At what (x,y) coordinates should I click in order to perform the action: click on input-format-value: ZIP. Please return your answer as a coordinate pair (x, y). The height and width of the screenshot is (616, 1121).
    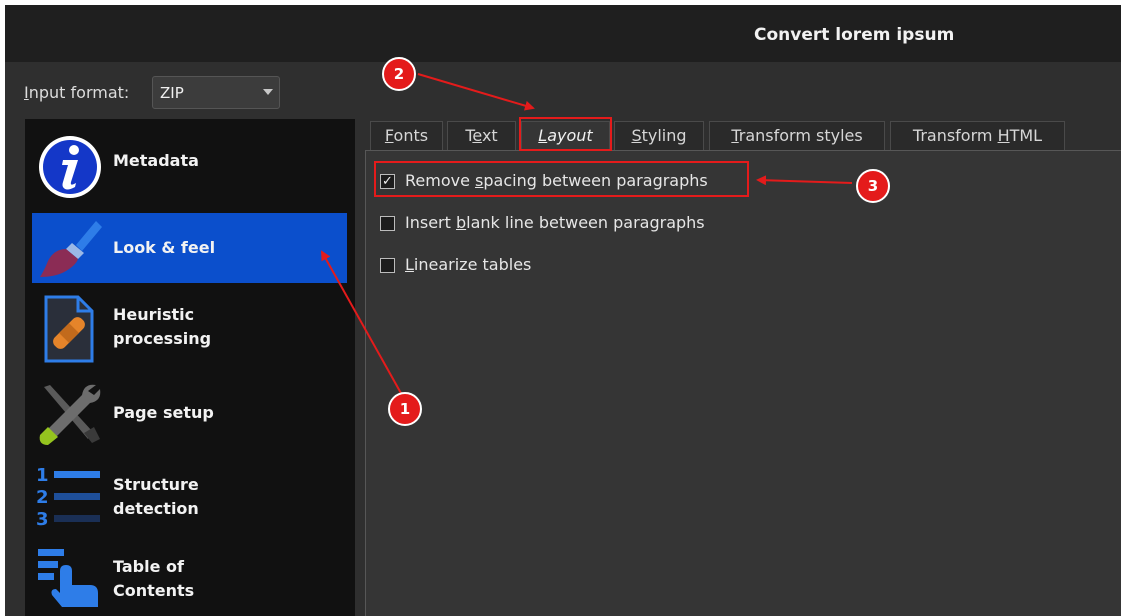
    Looking at the image, I should click on (172, 93).